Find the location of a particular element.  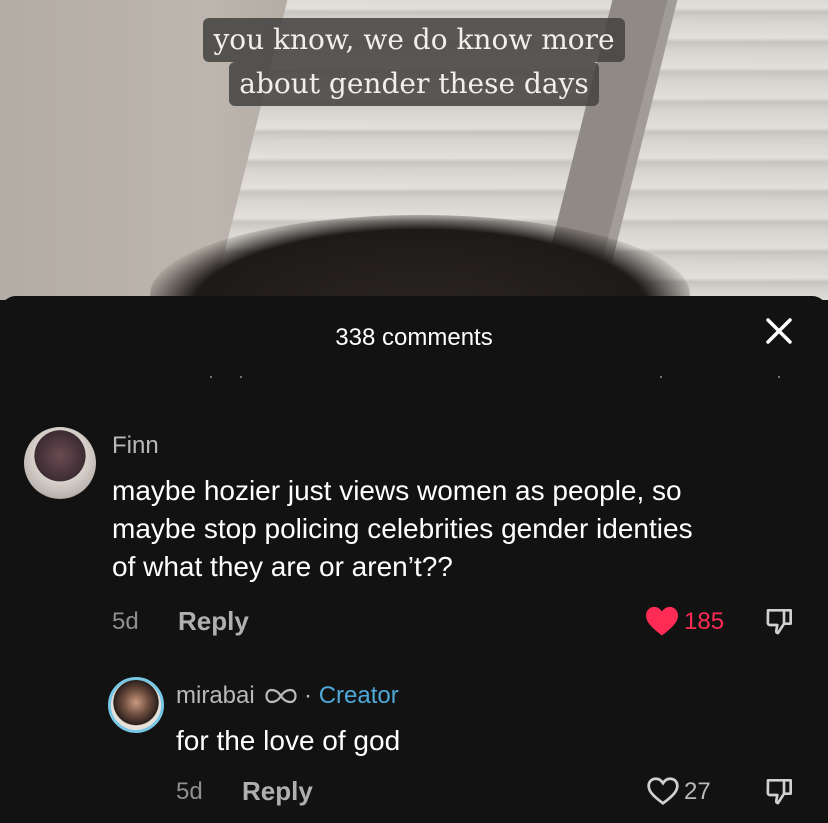

like-count: 185 is located at coordinates (704, 621).